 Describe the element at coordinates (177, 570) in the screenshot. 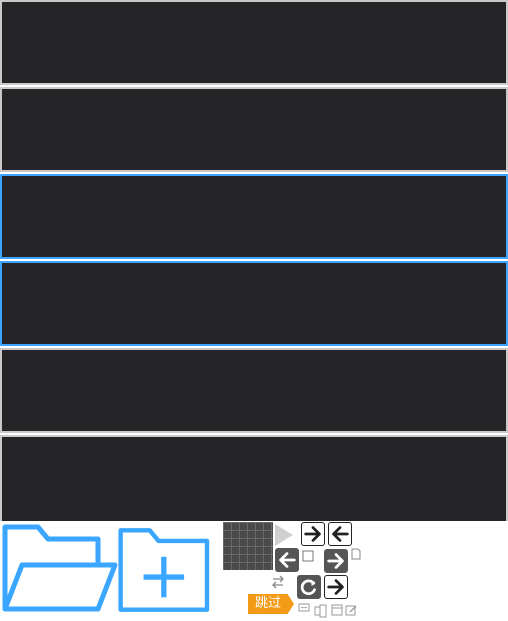

I see `new-folder-icon` at that location.